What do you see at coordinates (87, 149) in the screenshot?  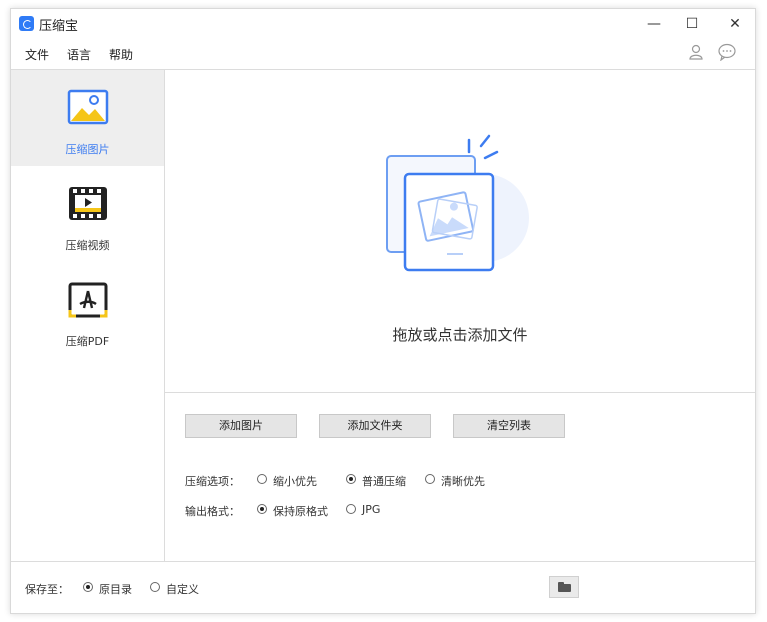 I see `sidebar-item-label: 压缩图片` at bounding box center [87, 149].